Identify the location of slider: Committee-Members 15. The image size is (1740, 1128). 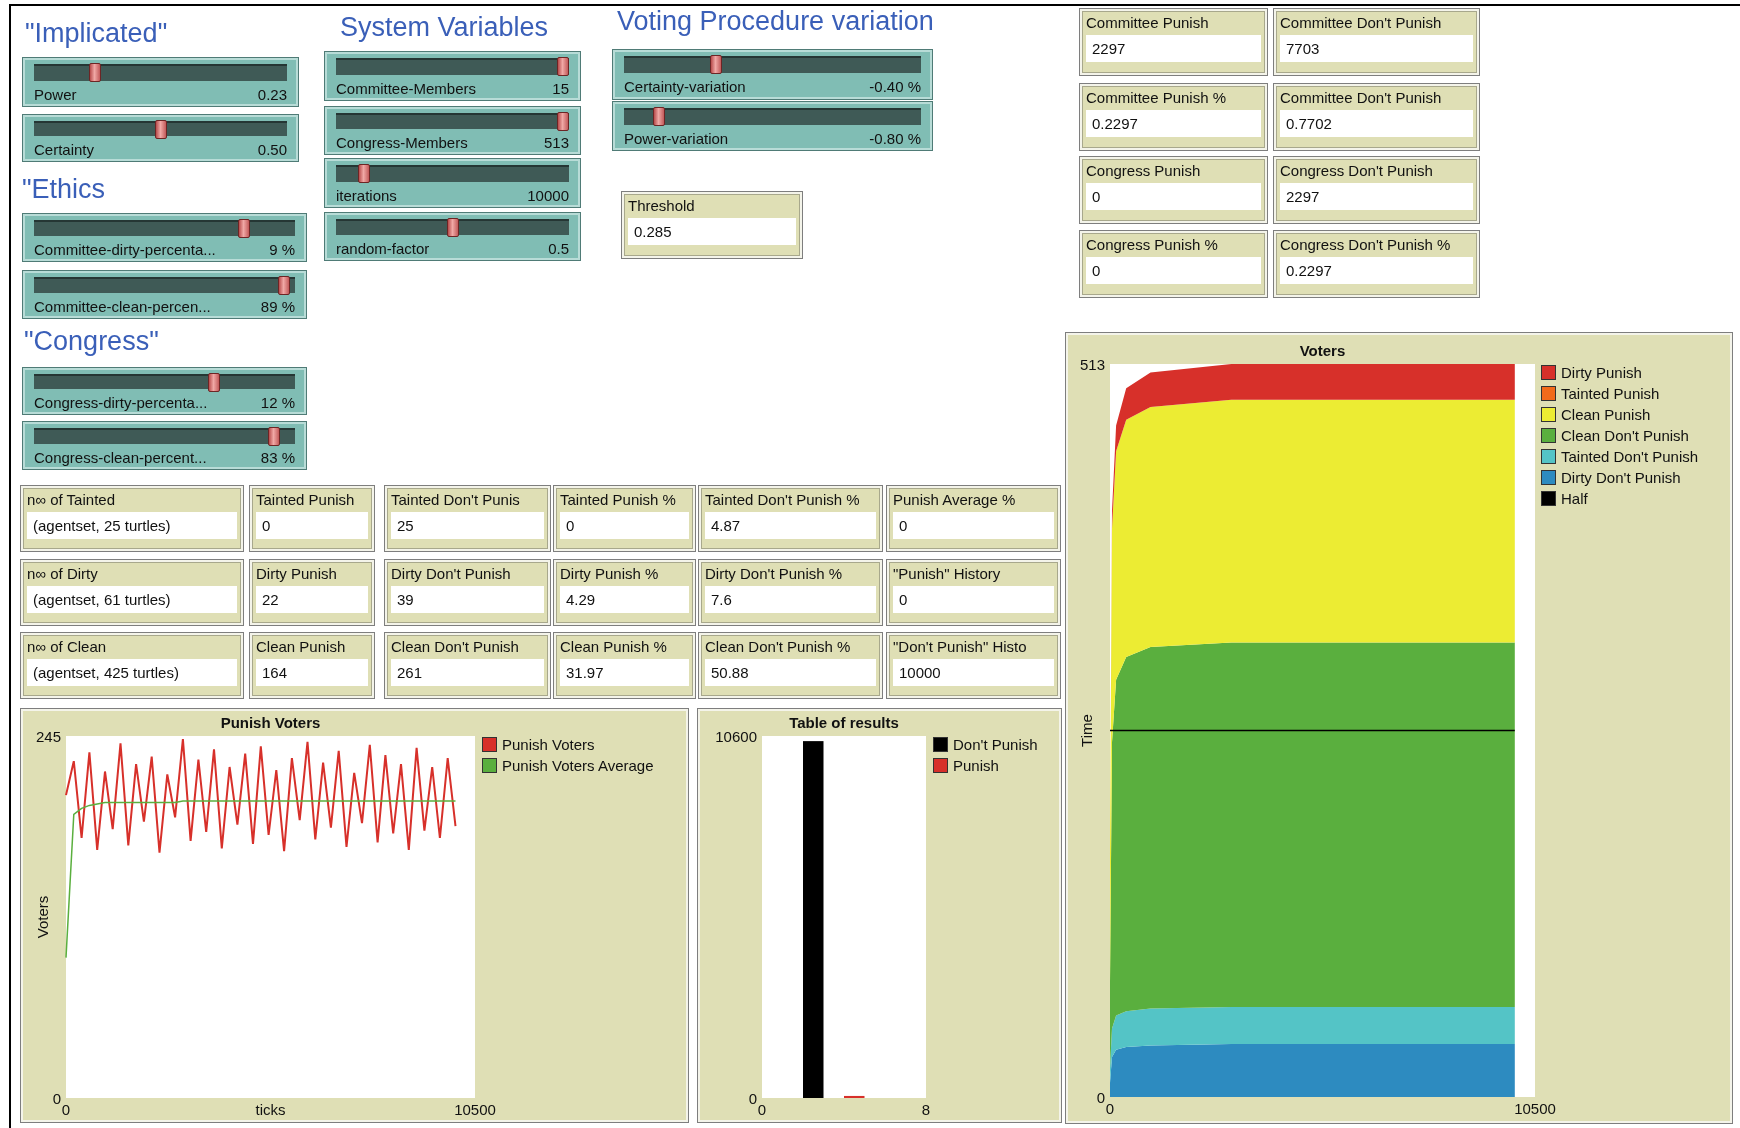
(452, 76).